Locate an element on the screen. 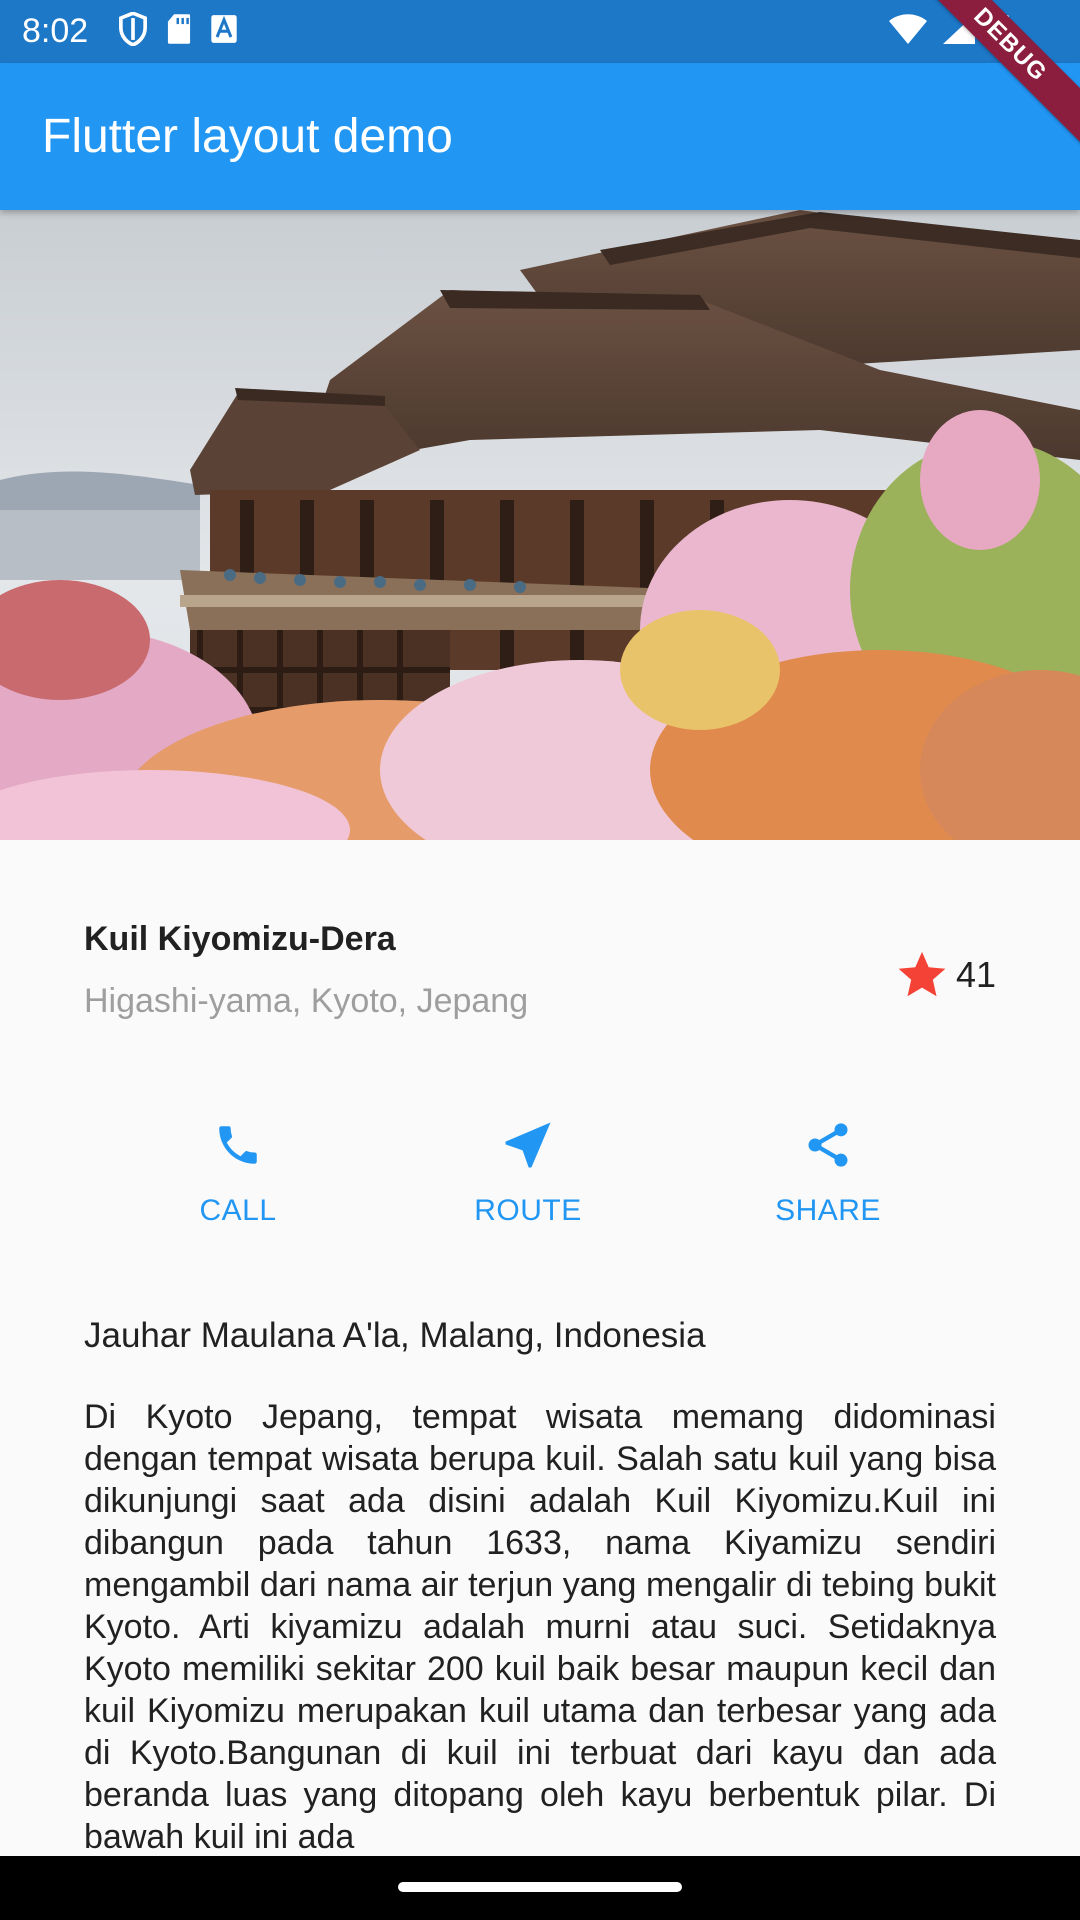  app-bar: Flutter layout demo is located at coordinates (540, 136).